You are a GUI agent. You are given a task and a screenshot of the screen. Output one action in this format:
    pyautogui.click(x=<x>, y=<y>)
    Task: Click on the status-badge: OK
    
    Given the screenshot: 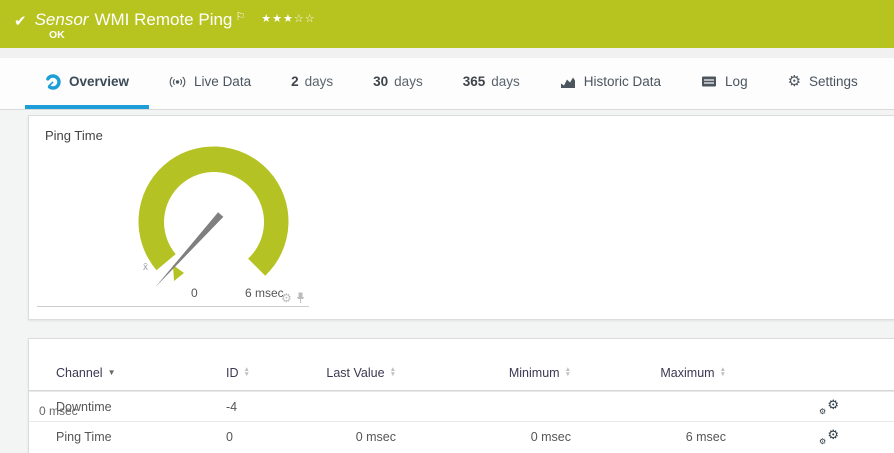 What is the action you would take?
    pyautogui.click(x=57, y=35)
    